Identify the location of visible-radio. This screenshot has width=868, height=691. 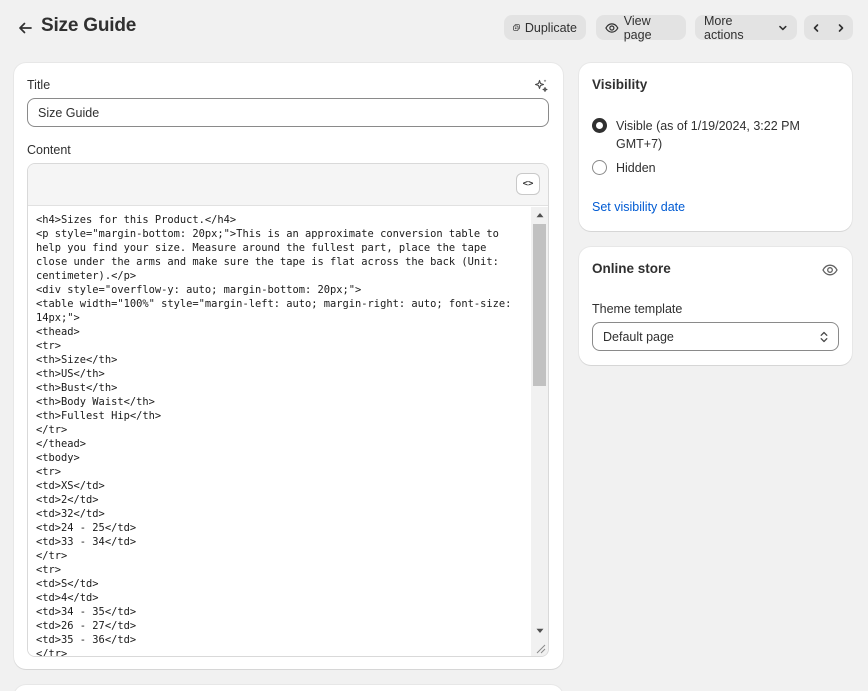
(599, 125).